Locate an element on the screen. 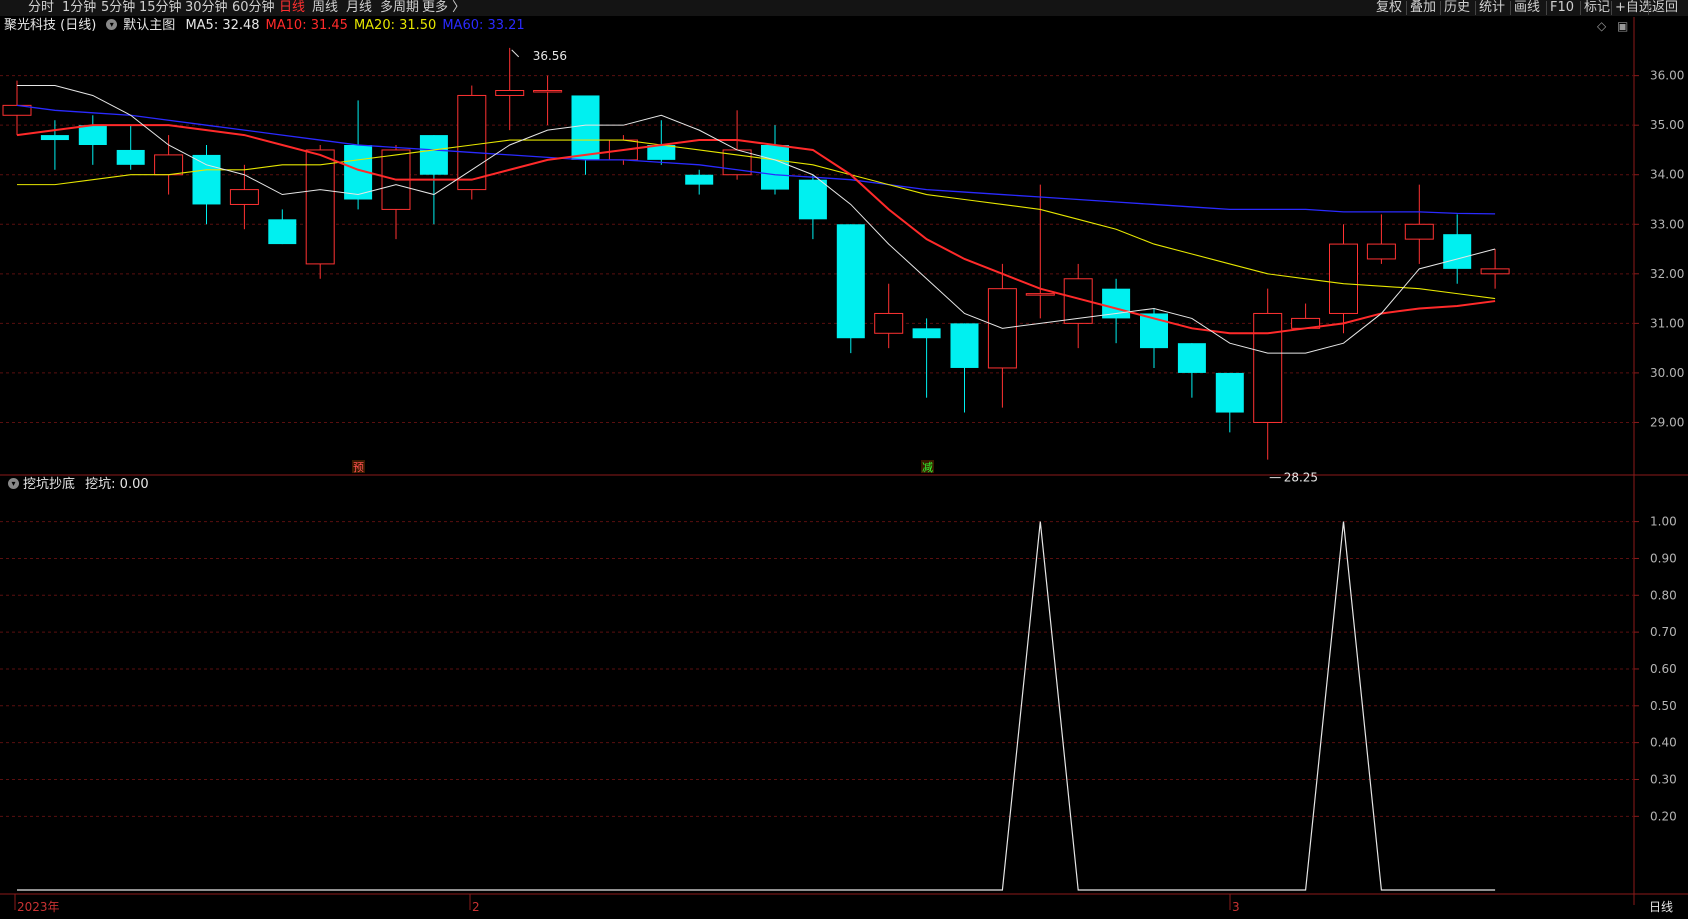 The image size is (1688, 919). indicator-tick-label: 0.80 is located at coordinates (1663, 595).